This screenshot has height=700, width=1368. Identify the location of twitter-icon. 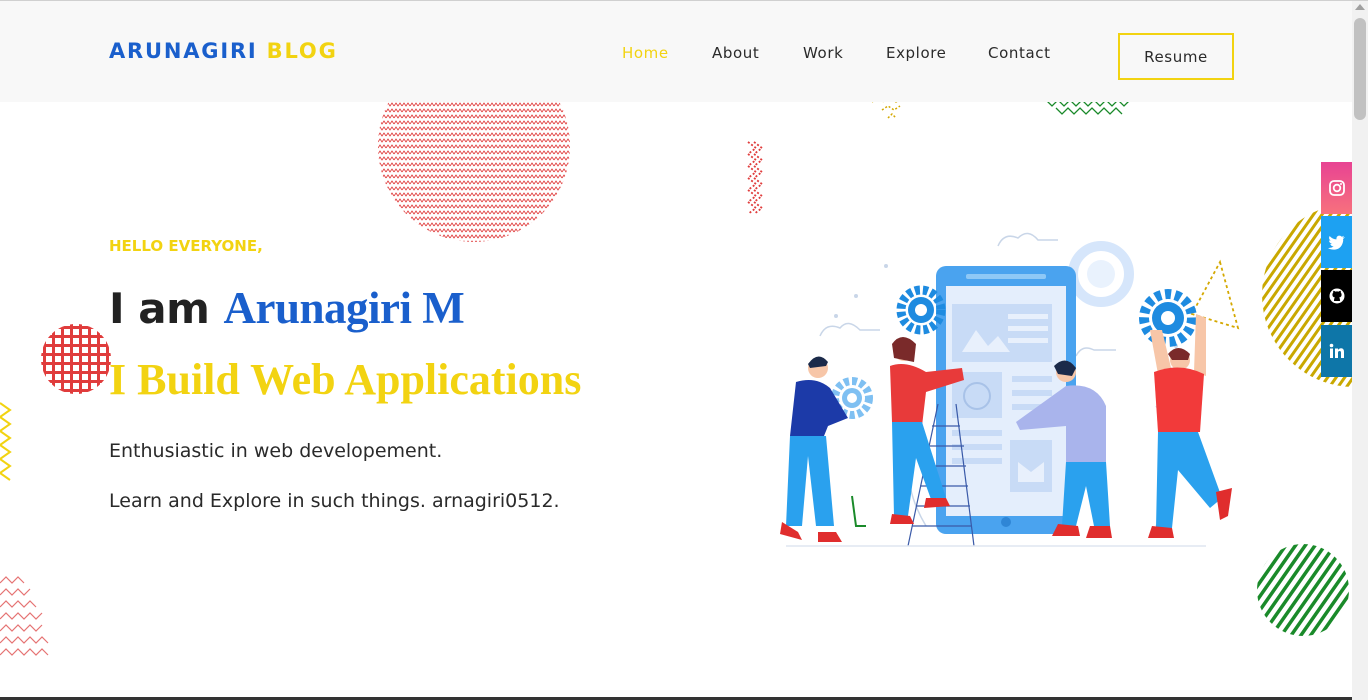
(1336, 242).